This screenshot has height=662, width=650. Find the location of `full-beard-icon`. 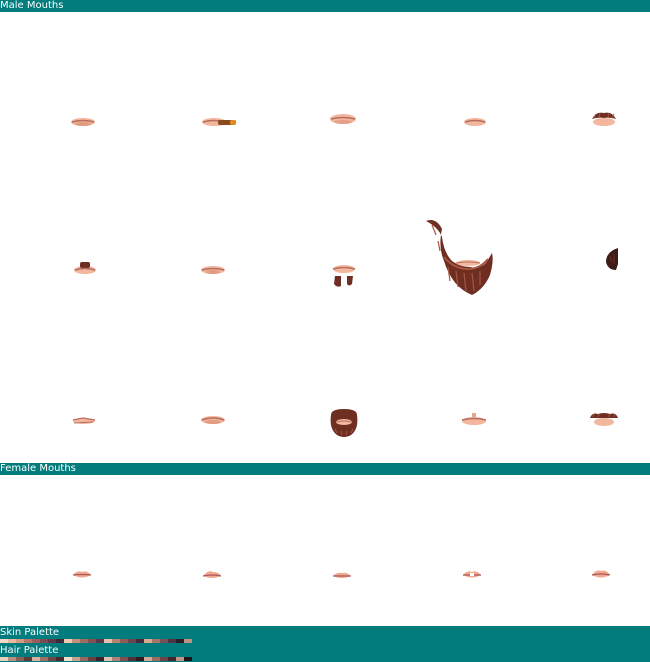

full-beard-icon is located at coordinates (344, 423).